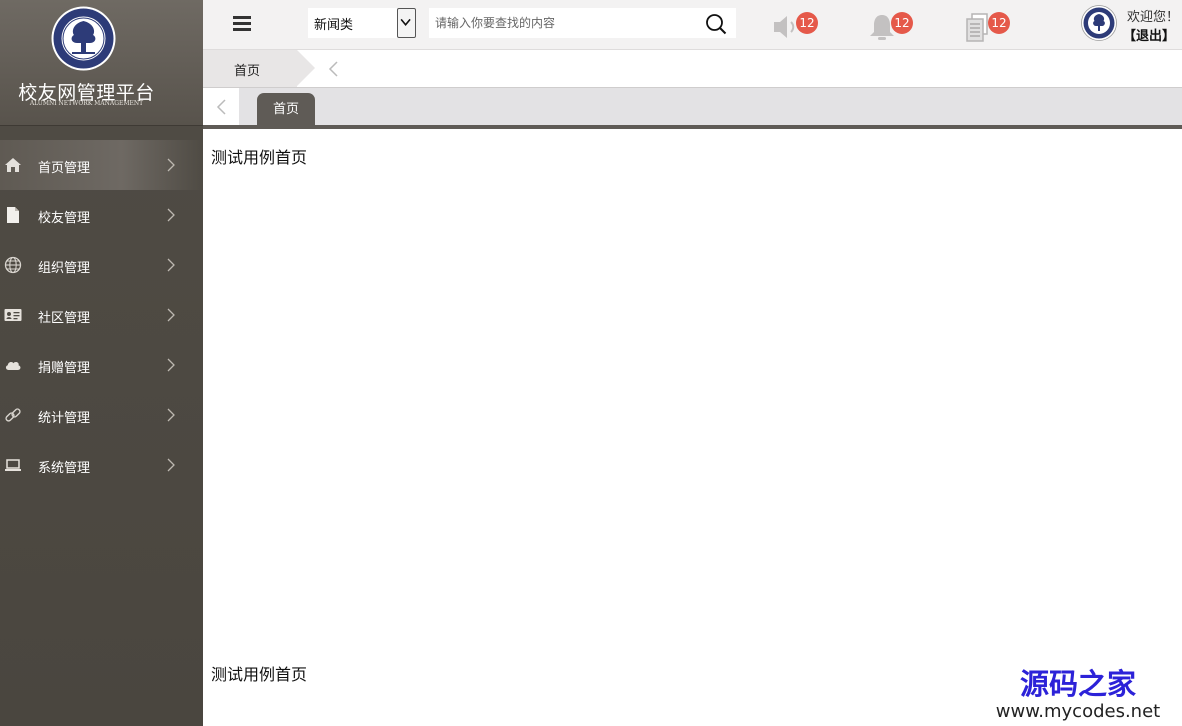 This screenshot has height=726, width=1182. I want to click on announcement-button: 12, so click(795, 26).